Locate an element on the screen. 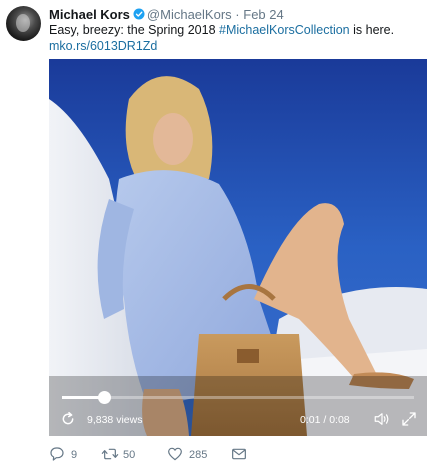 Image resolution: width=440 pixels, height=466 pixels. replay-icon is located at coordinates (68, 419).